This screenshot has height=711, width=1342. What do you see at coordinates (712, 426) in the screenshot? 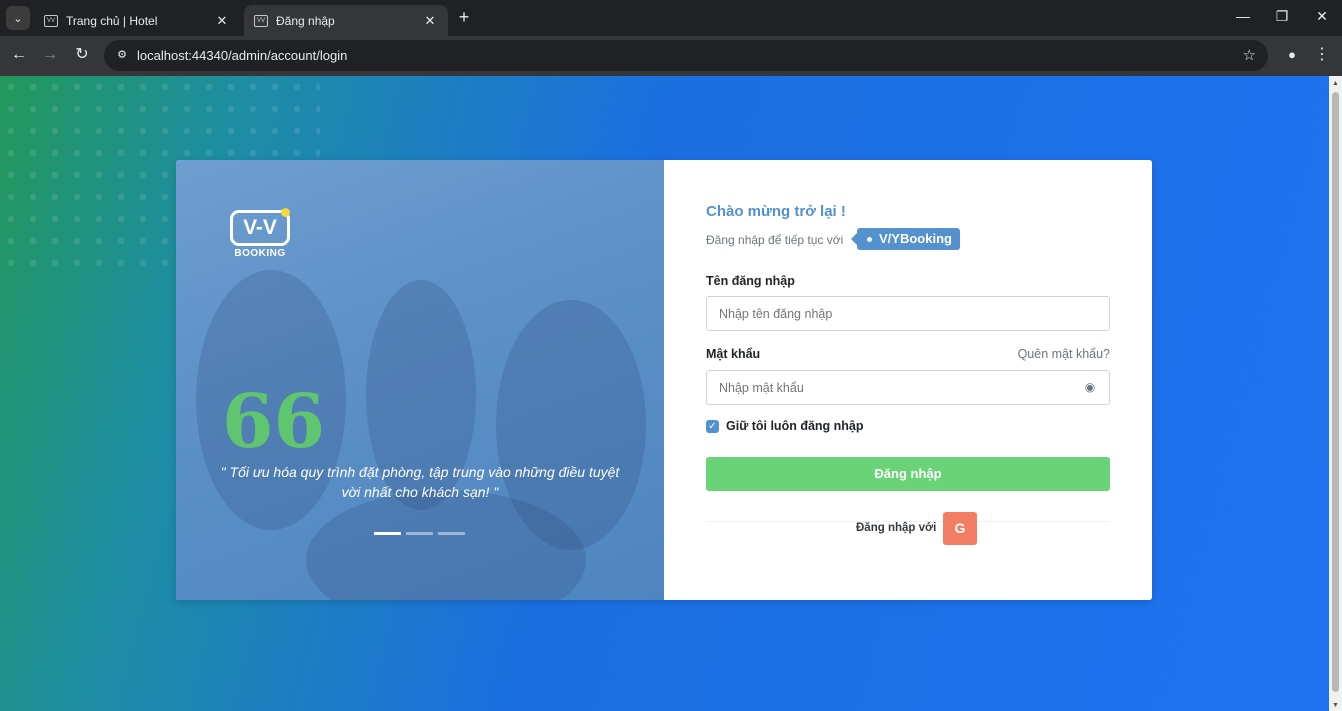
I see `remember-checkbox: ✓` at bounding box center [712, 426].